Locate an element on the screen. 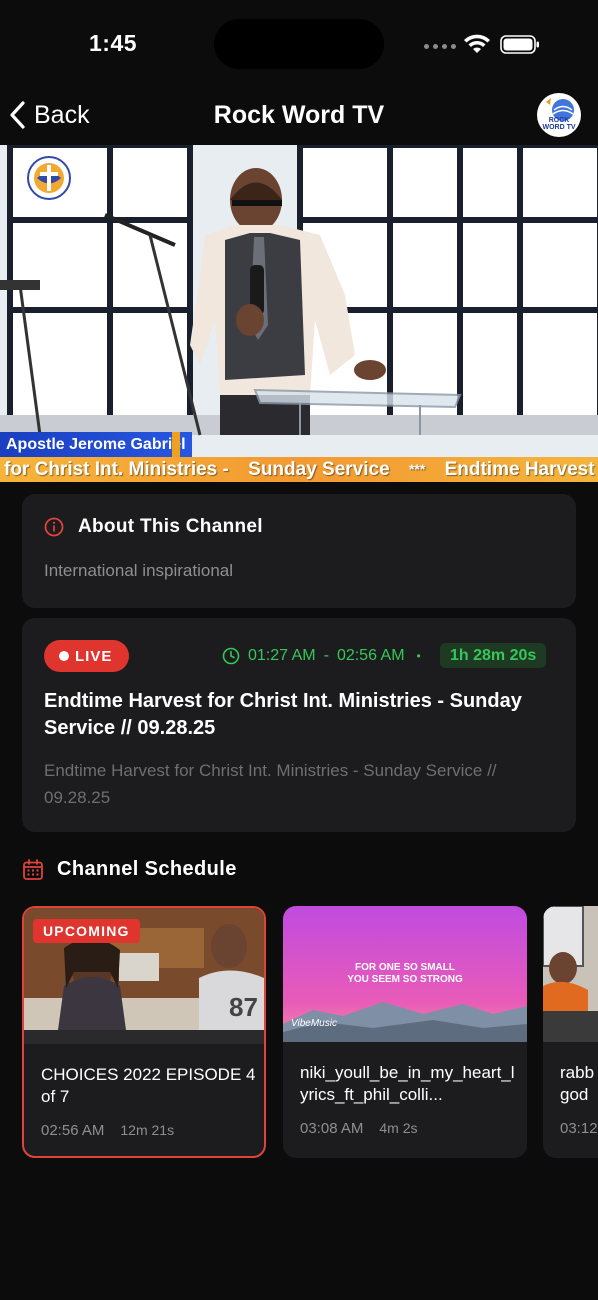  status-bar: 1:45 is located at coordinates (299, 45).